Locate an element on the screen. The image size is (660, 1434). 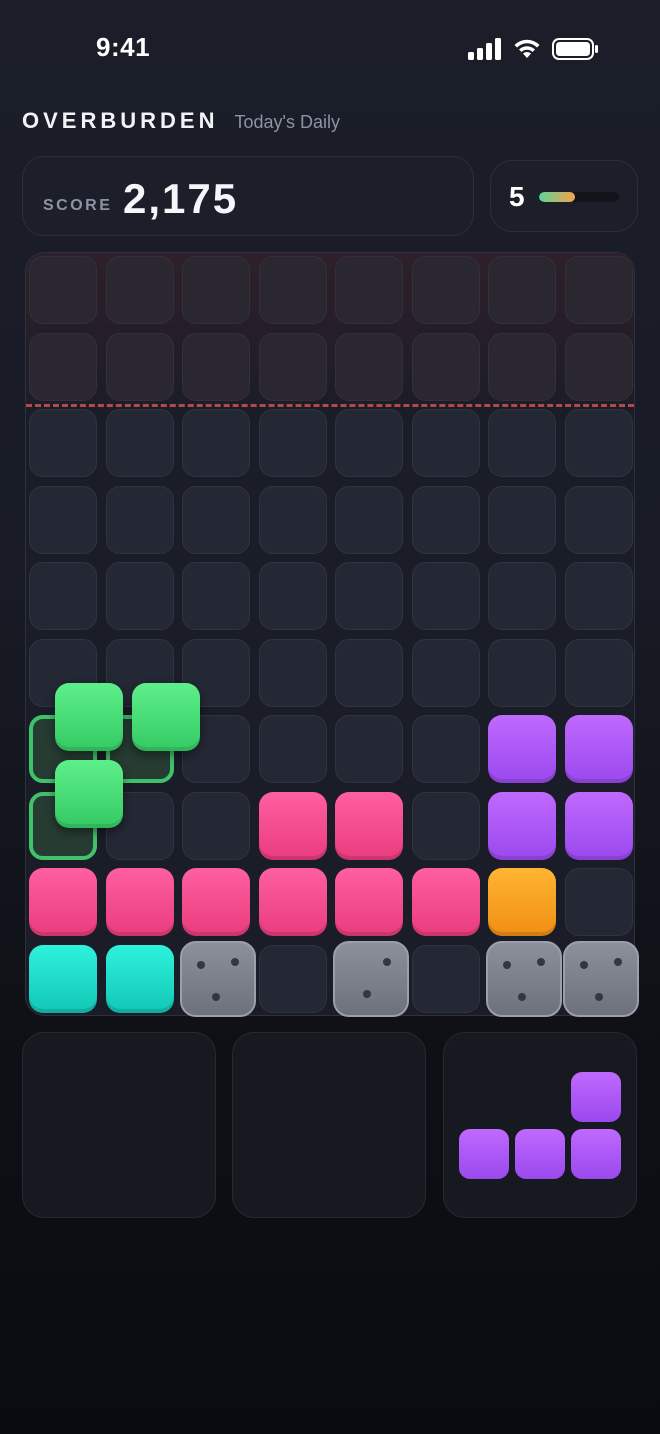
level-value: 5 is located at coordinates (517, 196).